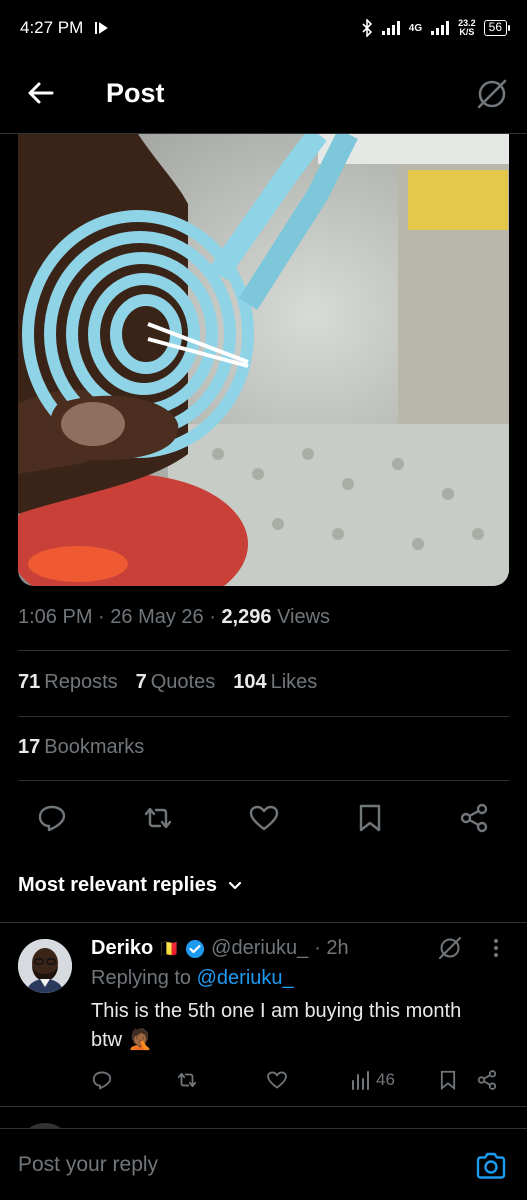  Describe the element at coordinates (169, 949) in the screenshot. I see `flag-emoji: 🇧🇪` at that location.